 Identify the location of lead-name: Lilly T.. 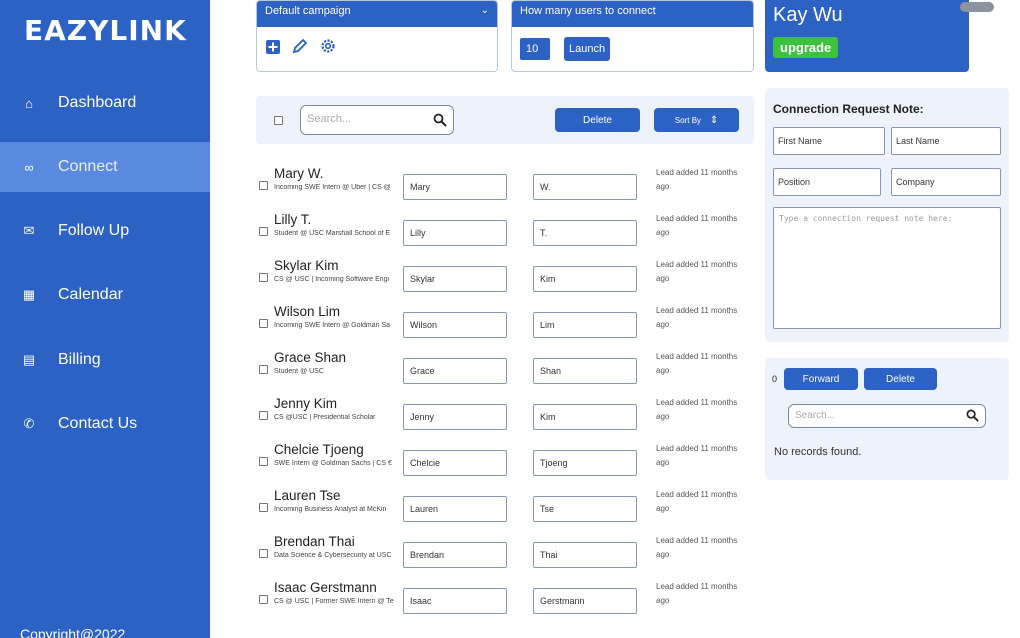
(293, 219).